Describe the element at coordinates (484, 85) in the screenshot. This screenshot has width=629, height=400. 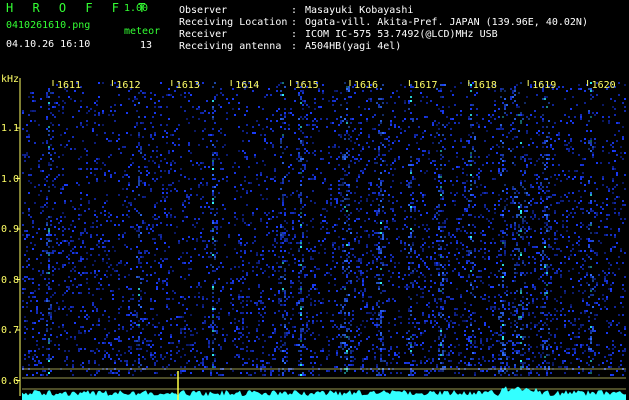
I see `x-tick-label: 1618` at that location.